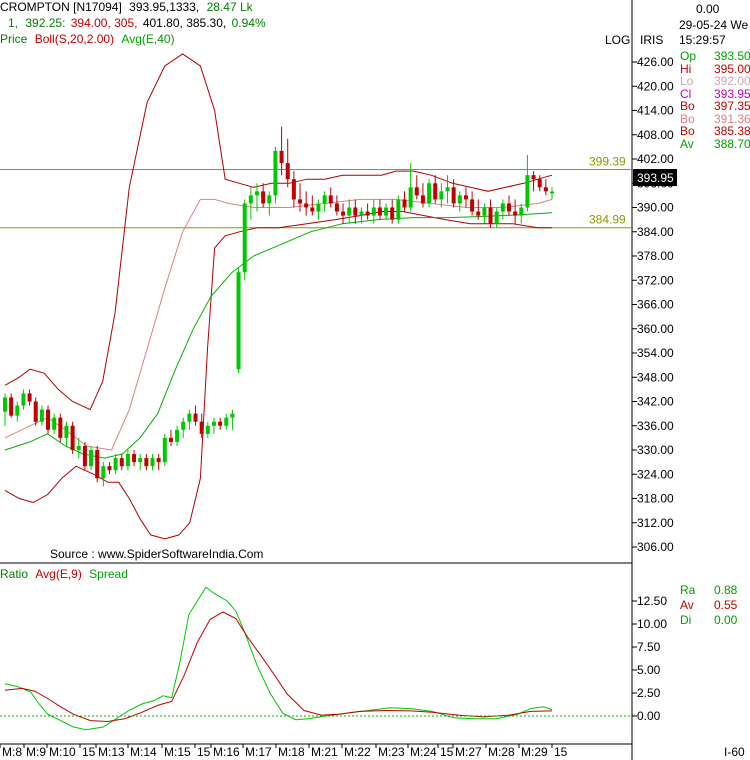 Image resolution: width=750 pixels, height=760 pixels. I want to click on level-label: 399.39, so click(607, 162).